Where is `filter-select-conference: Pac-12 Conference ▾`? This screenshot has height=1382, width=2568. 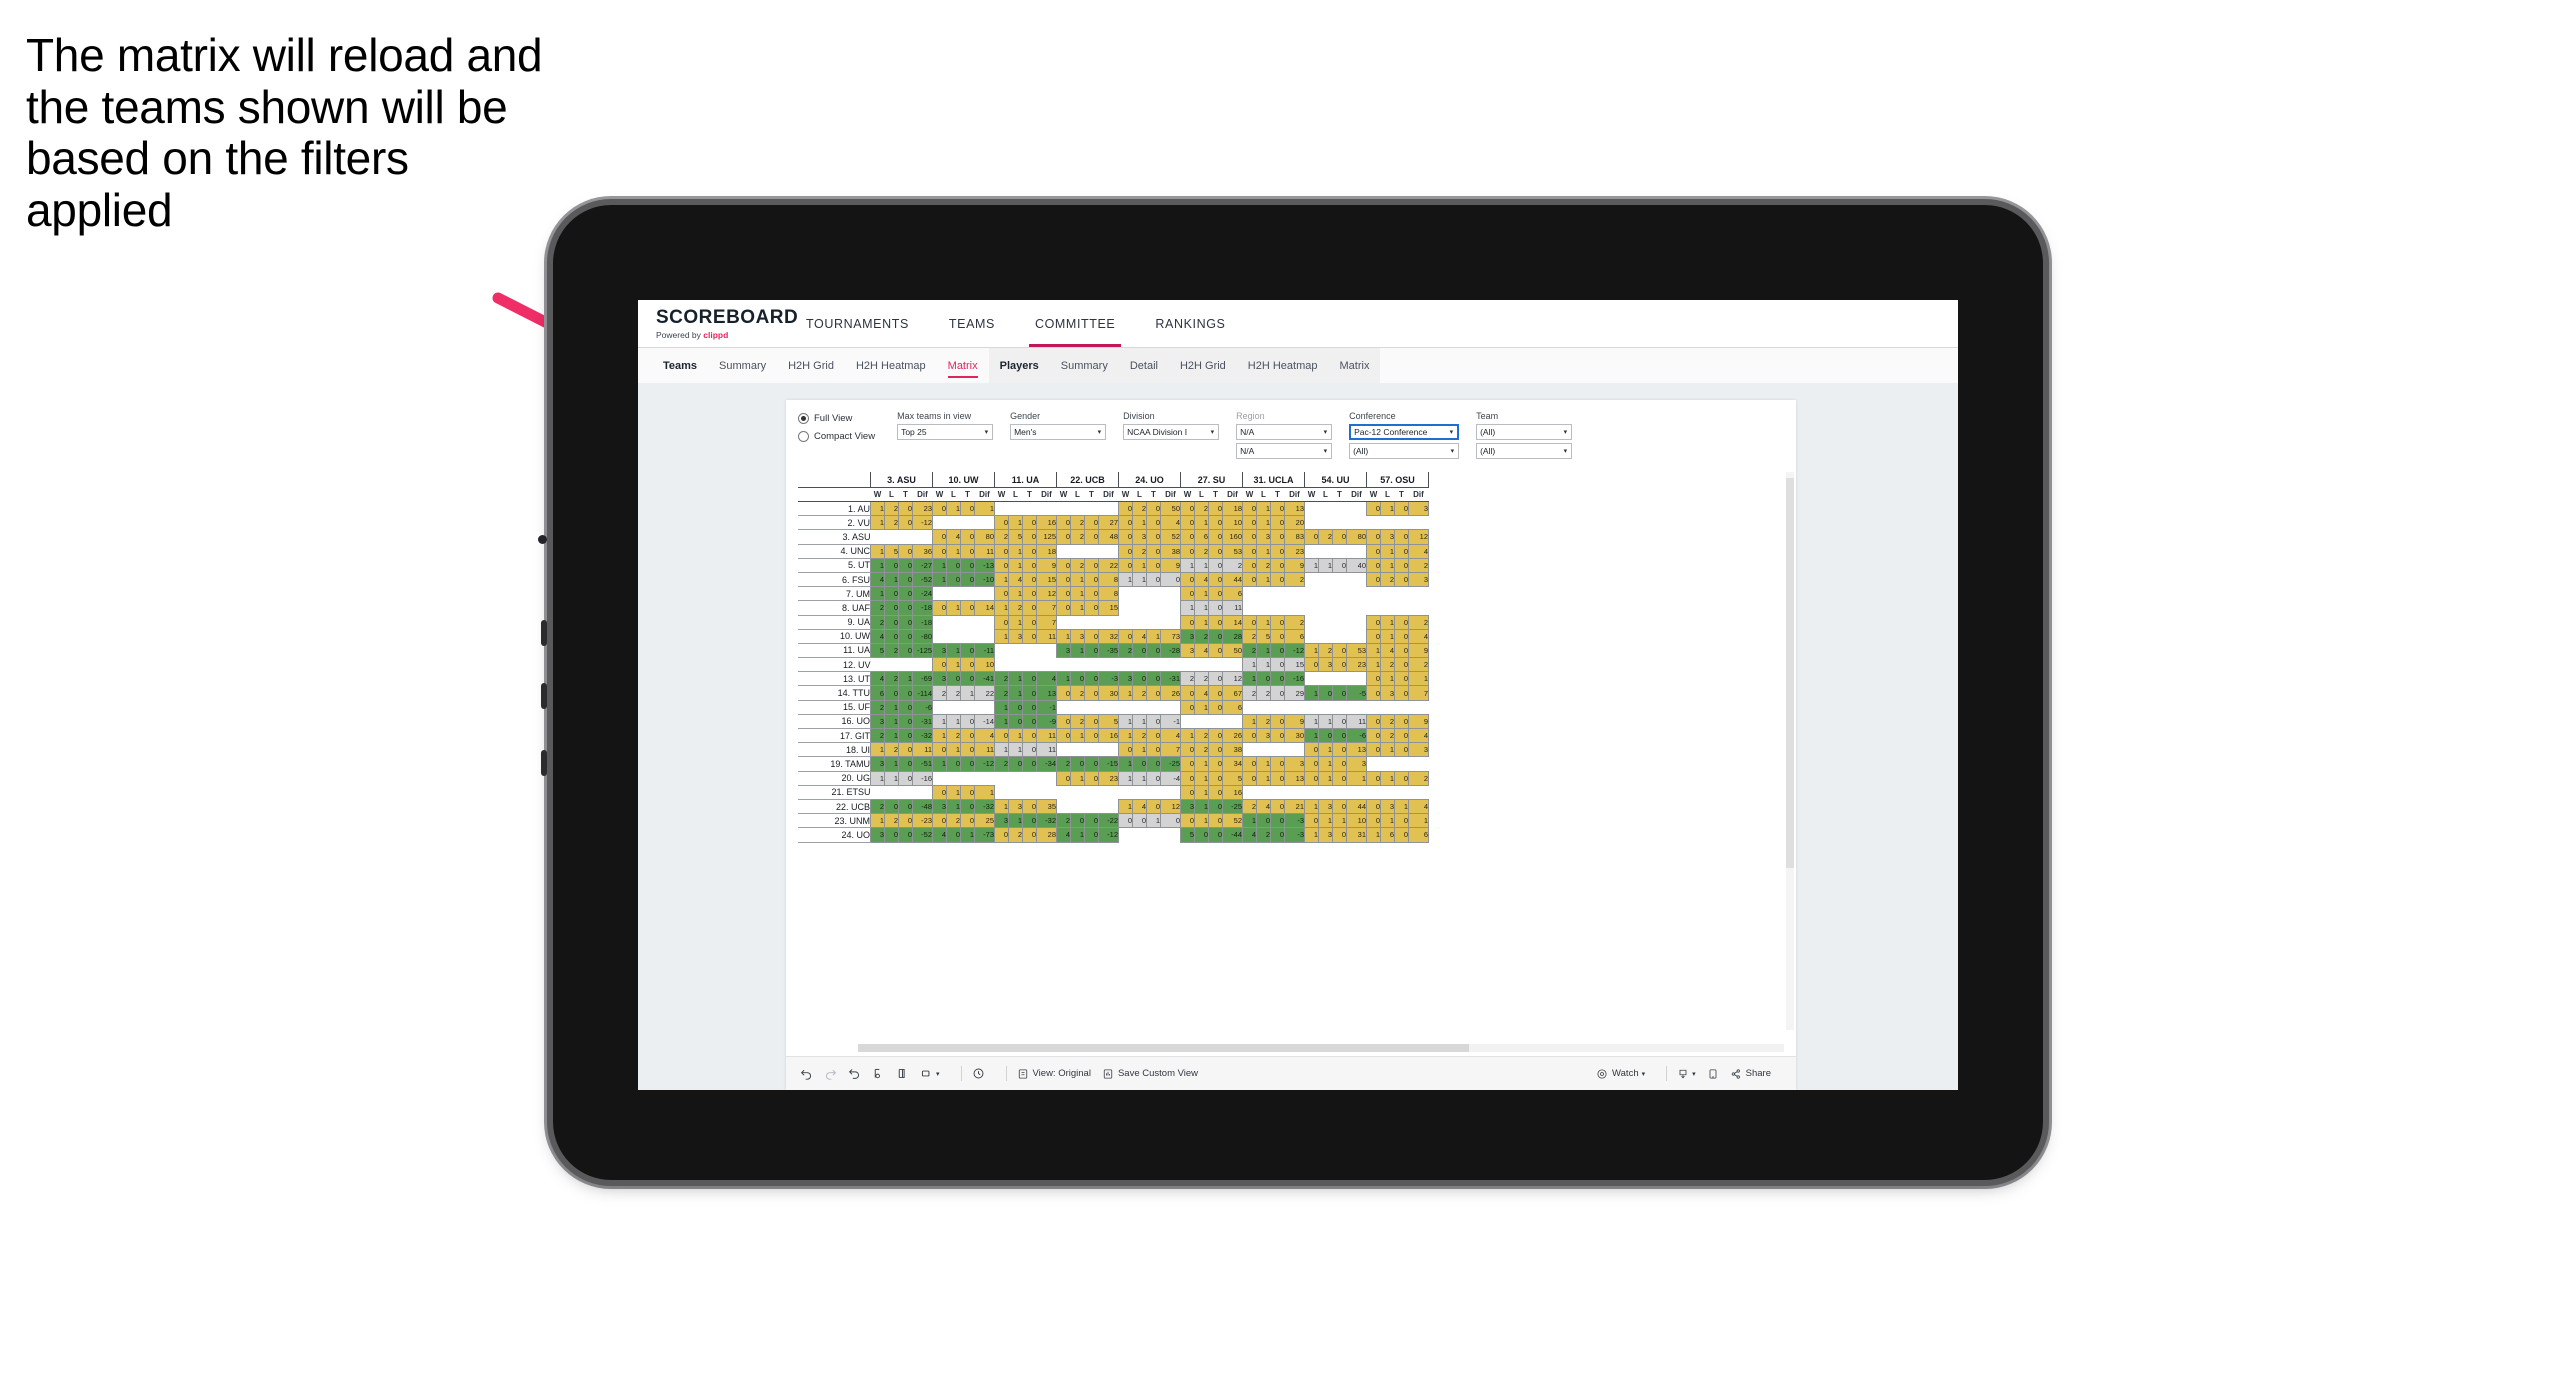
filter-select-conference: Pac-12 Conference ▾ is located at coordinates (1404, 432).